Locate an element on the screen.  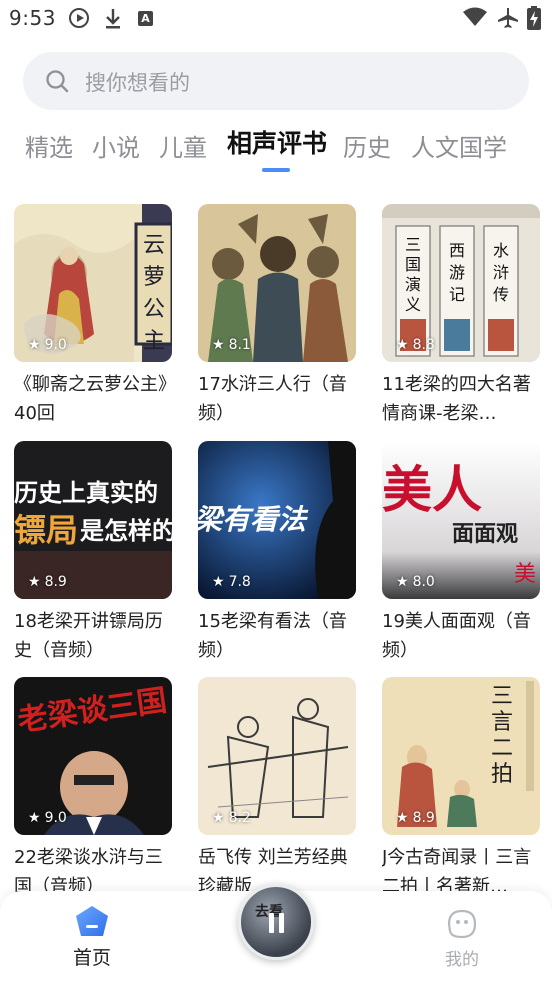
pause-icon is located at coordinates (277, 923).